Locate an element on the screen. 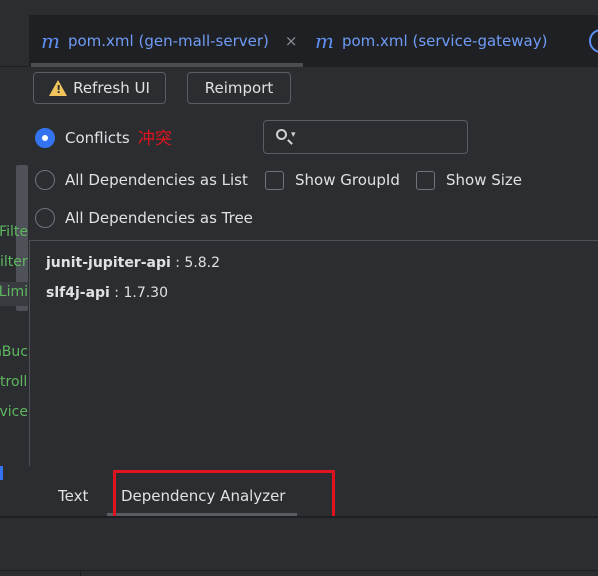  reimport-button: Reimport is located at coordinates (239, 88).